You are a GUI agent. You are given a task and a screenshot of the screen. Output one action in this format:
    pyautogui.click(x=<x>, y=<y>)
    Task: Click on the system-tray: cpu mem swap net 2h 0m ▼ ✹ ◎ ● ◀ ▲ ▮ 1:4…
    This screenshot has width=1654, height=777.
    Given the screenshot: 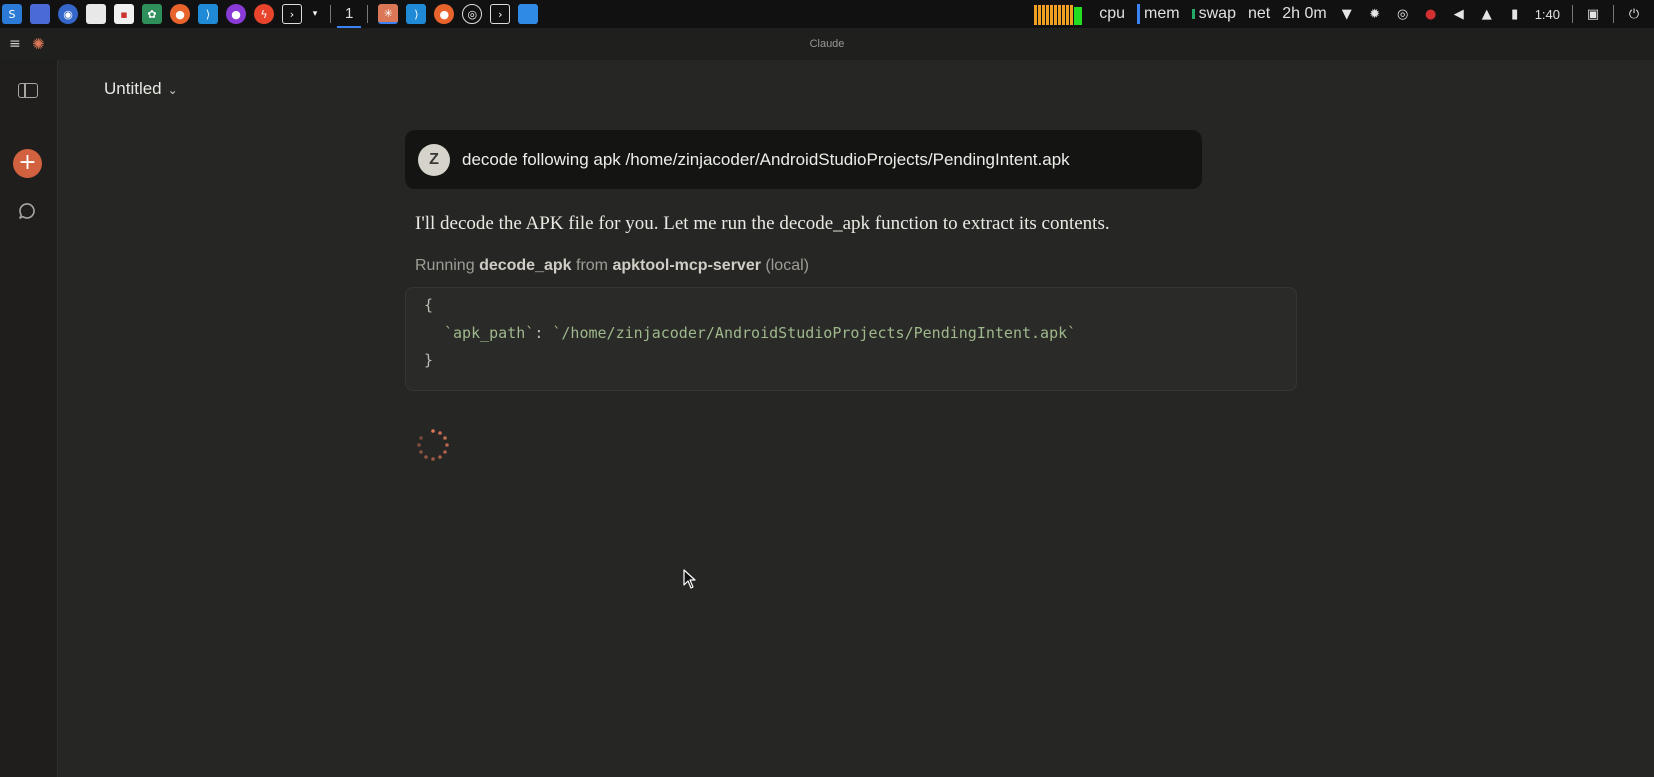 What is the action you would take?
    pyautogui.click(x=1344, y=14)
    